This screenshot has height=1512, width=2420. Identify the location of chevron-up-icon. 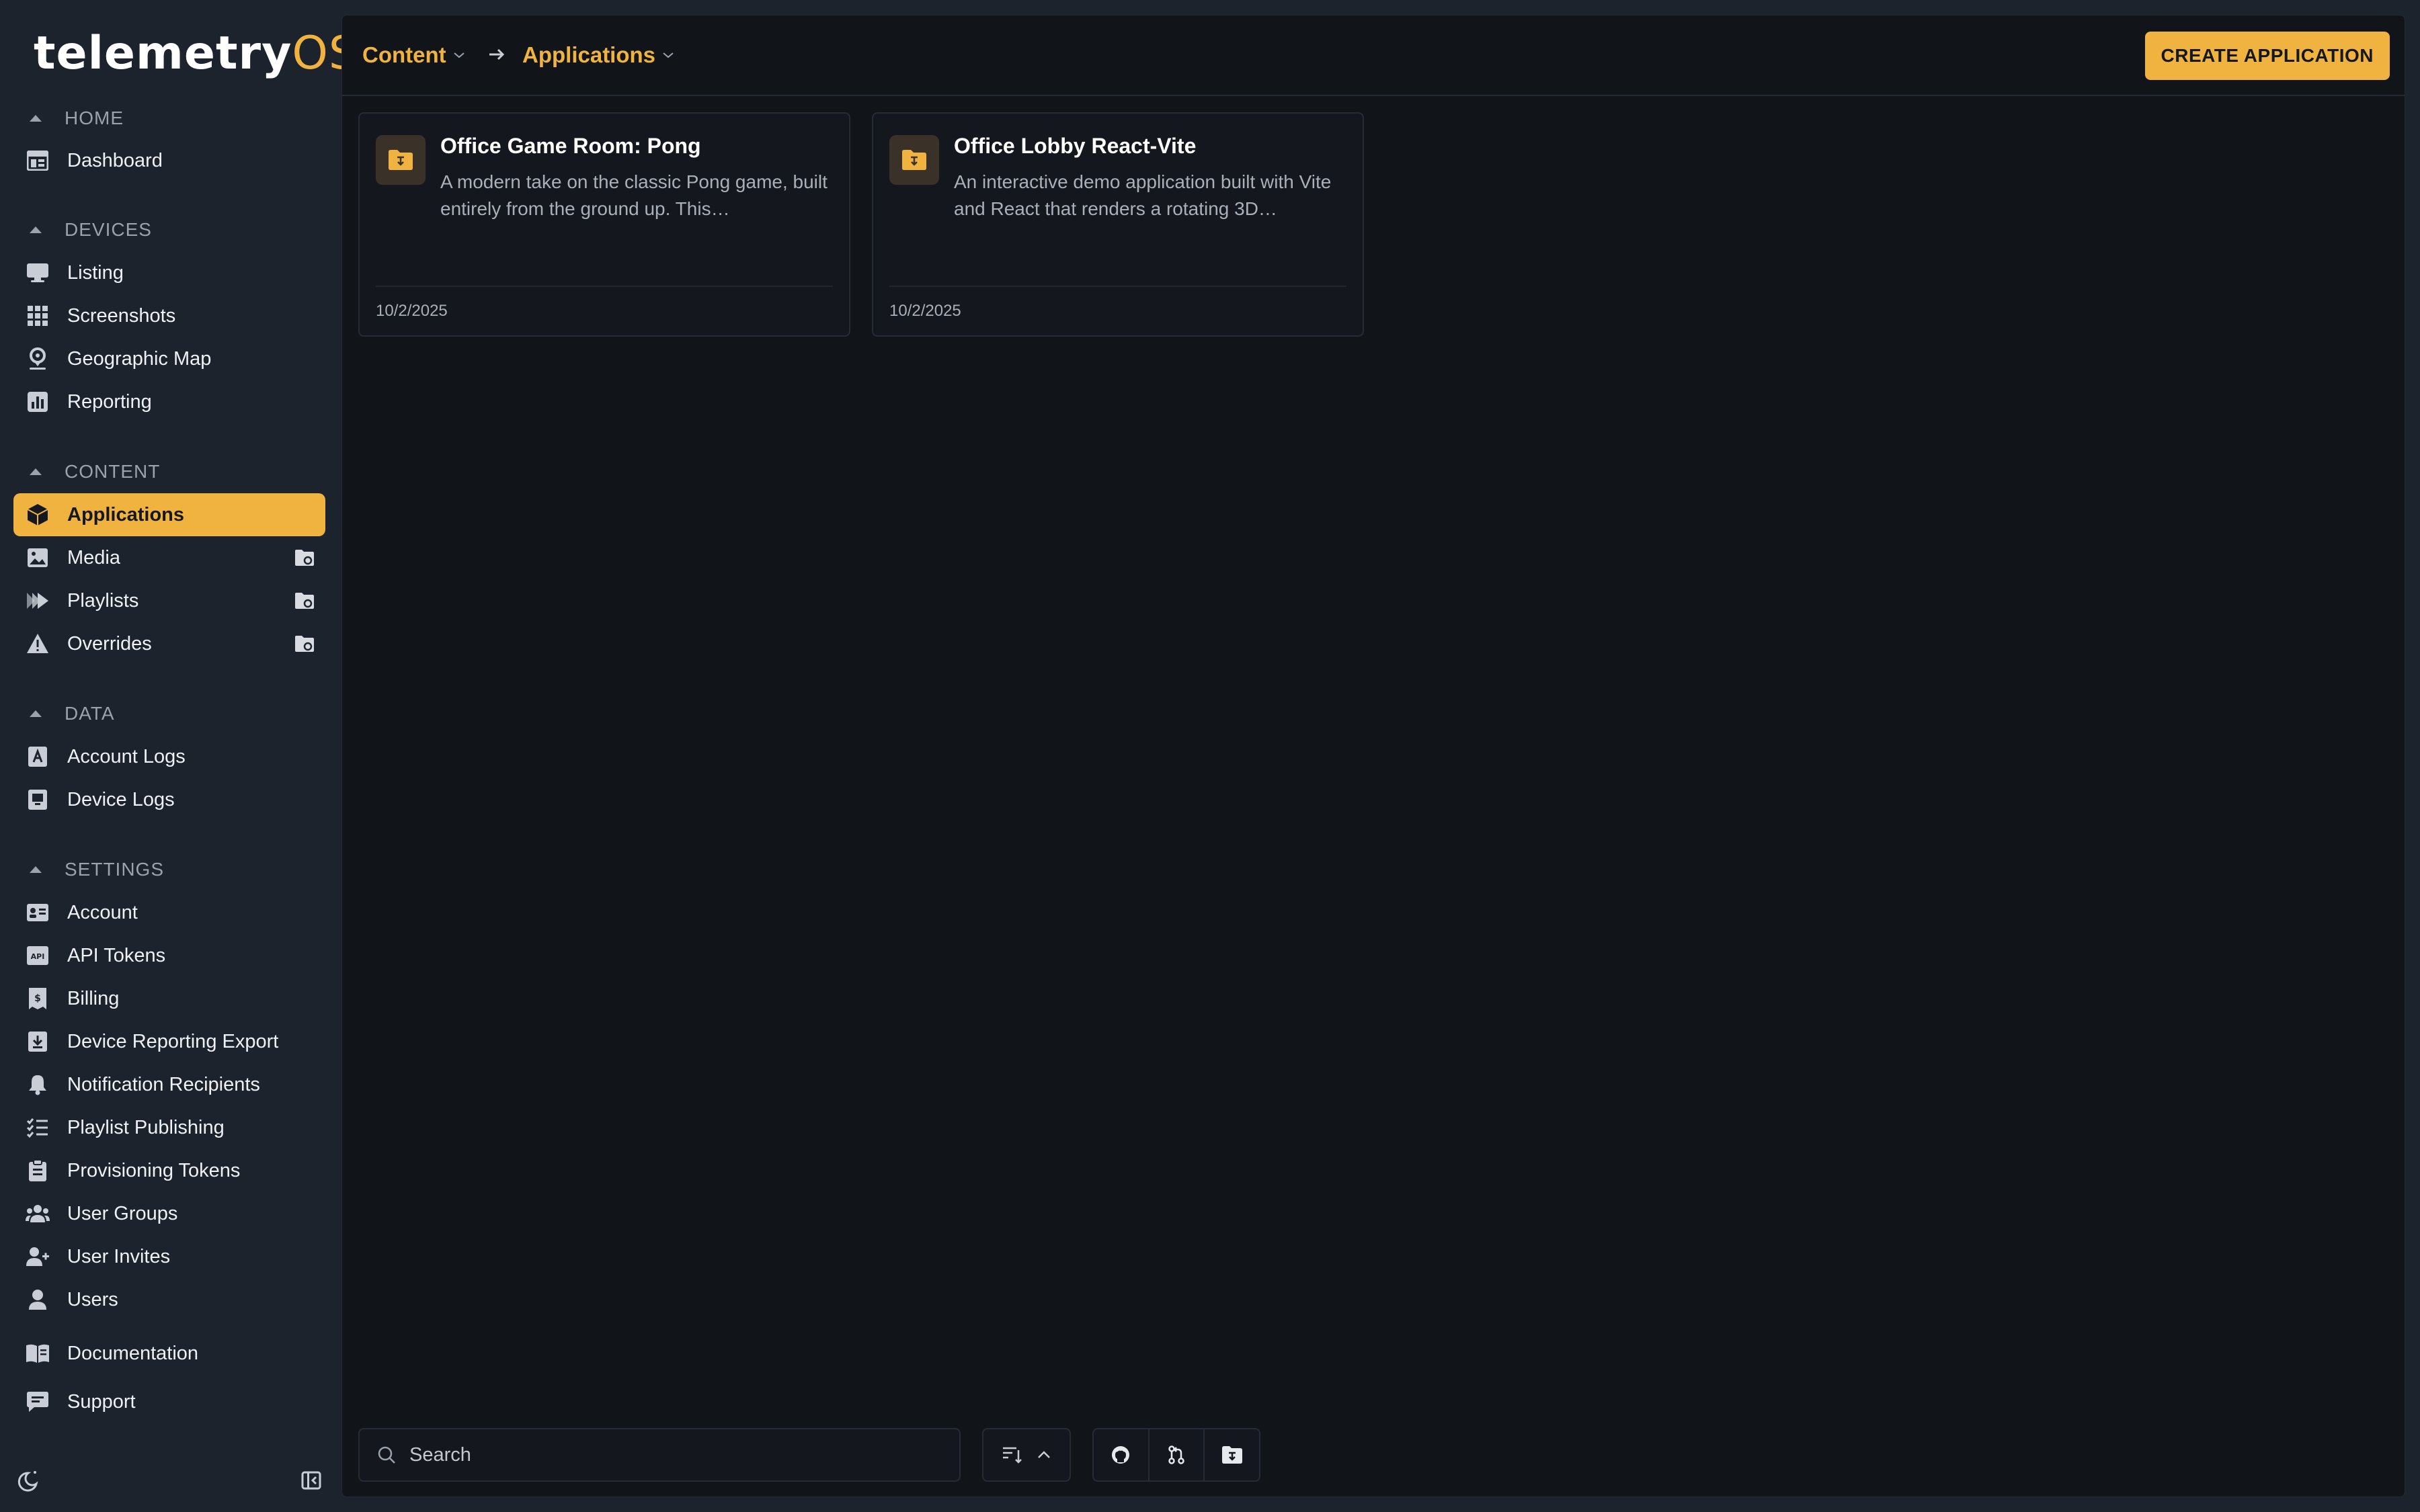
(1044, 1455).